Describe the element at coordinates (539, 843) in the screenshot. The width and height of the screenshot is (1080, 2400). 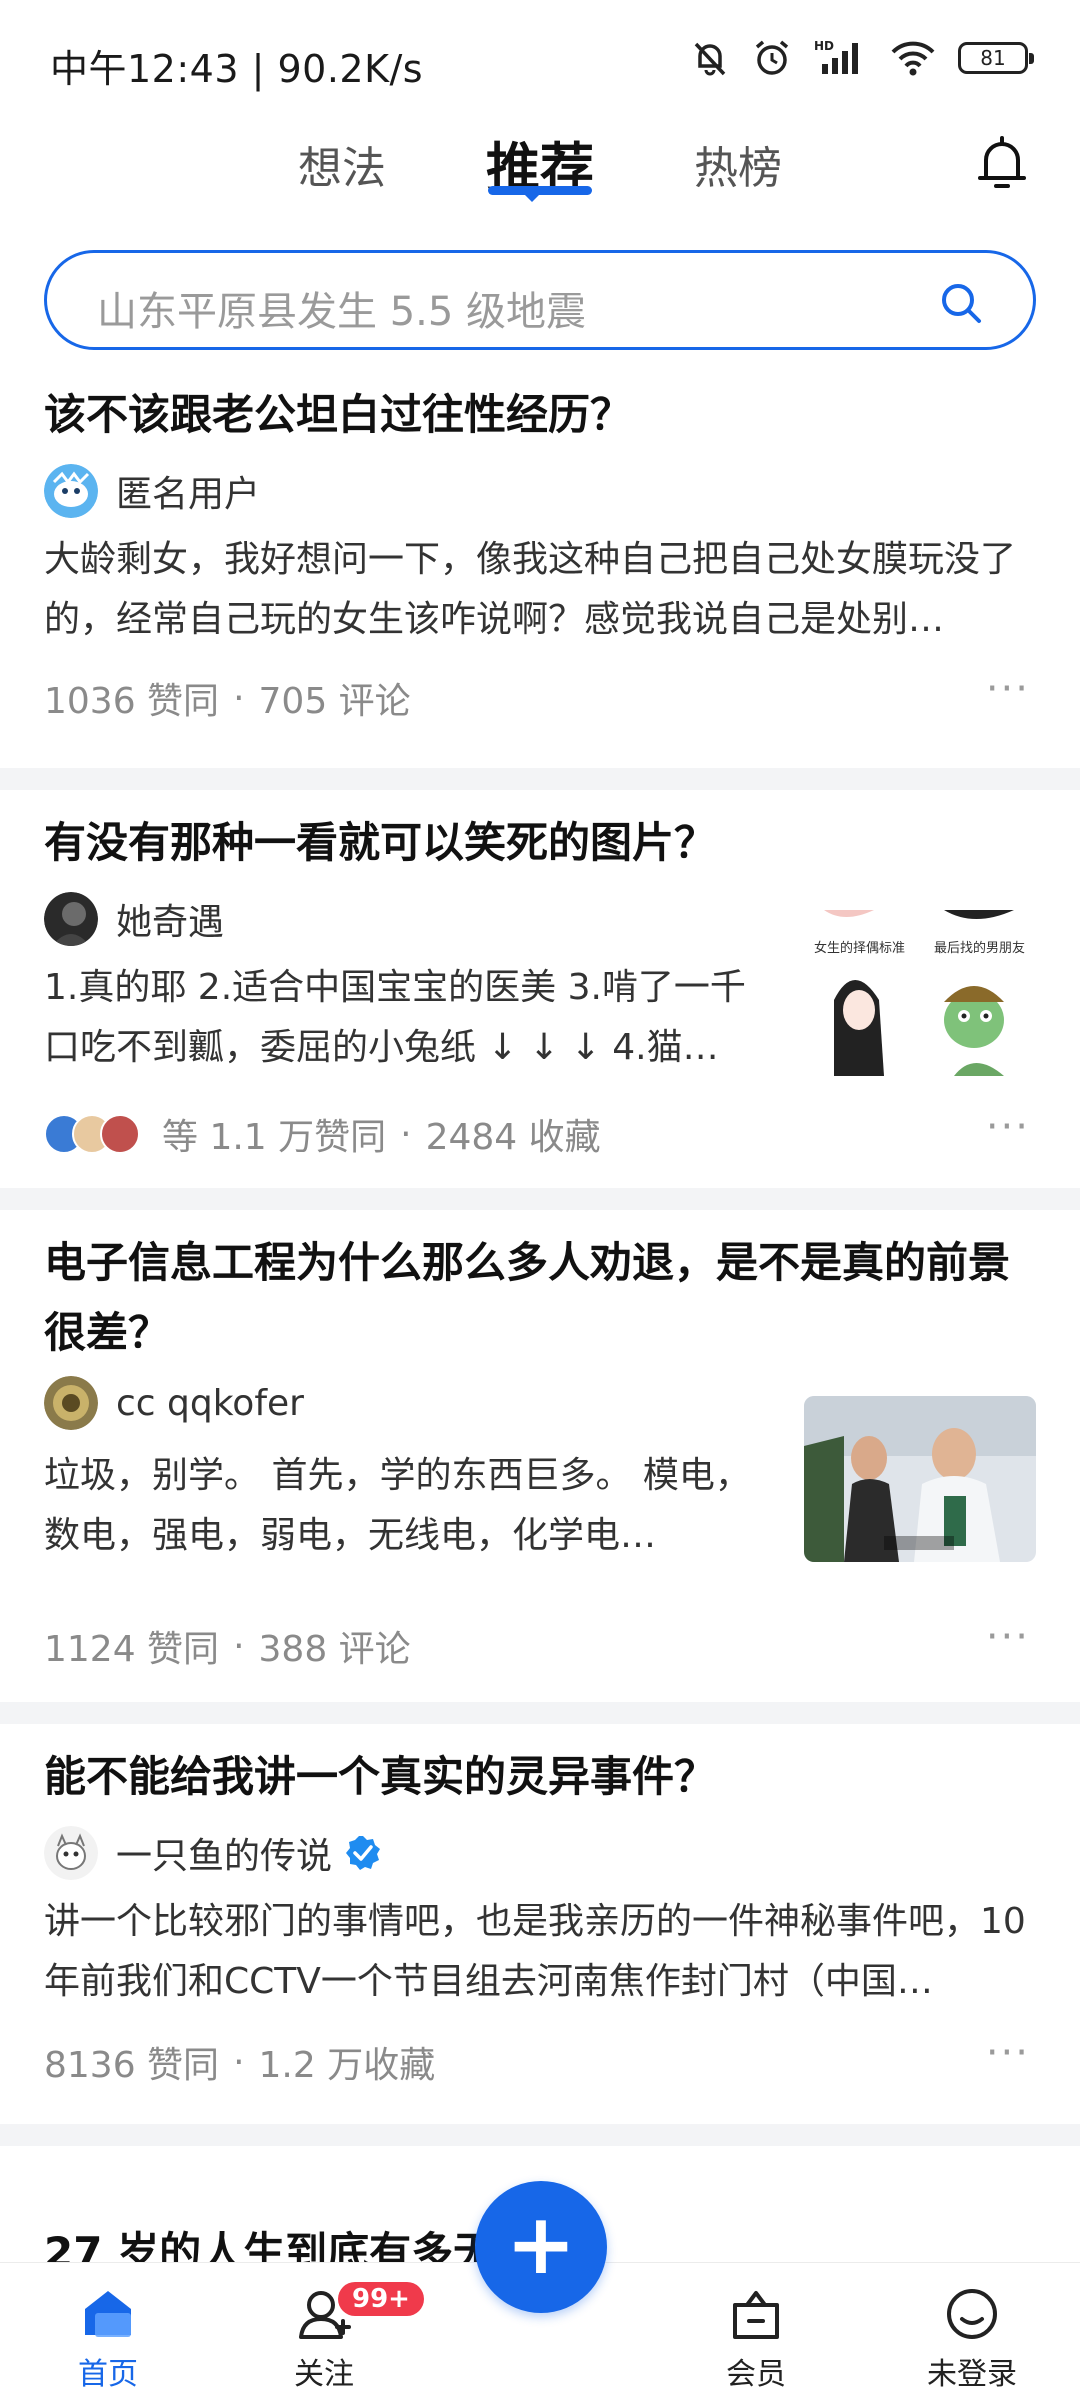
I see `question-title: 有没有那种一看就可以笑死的图片？` at that location.